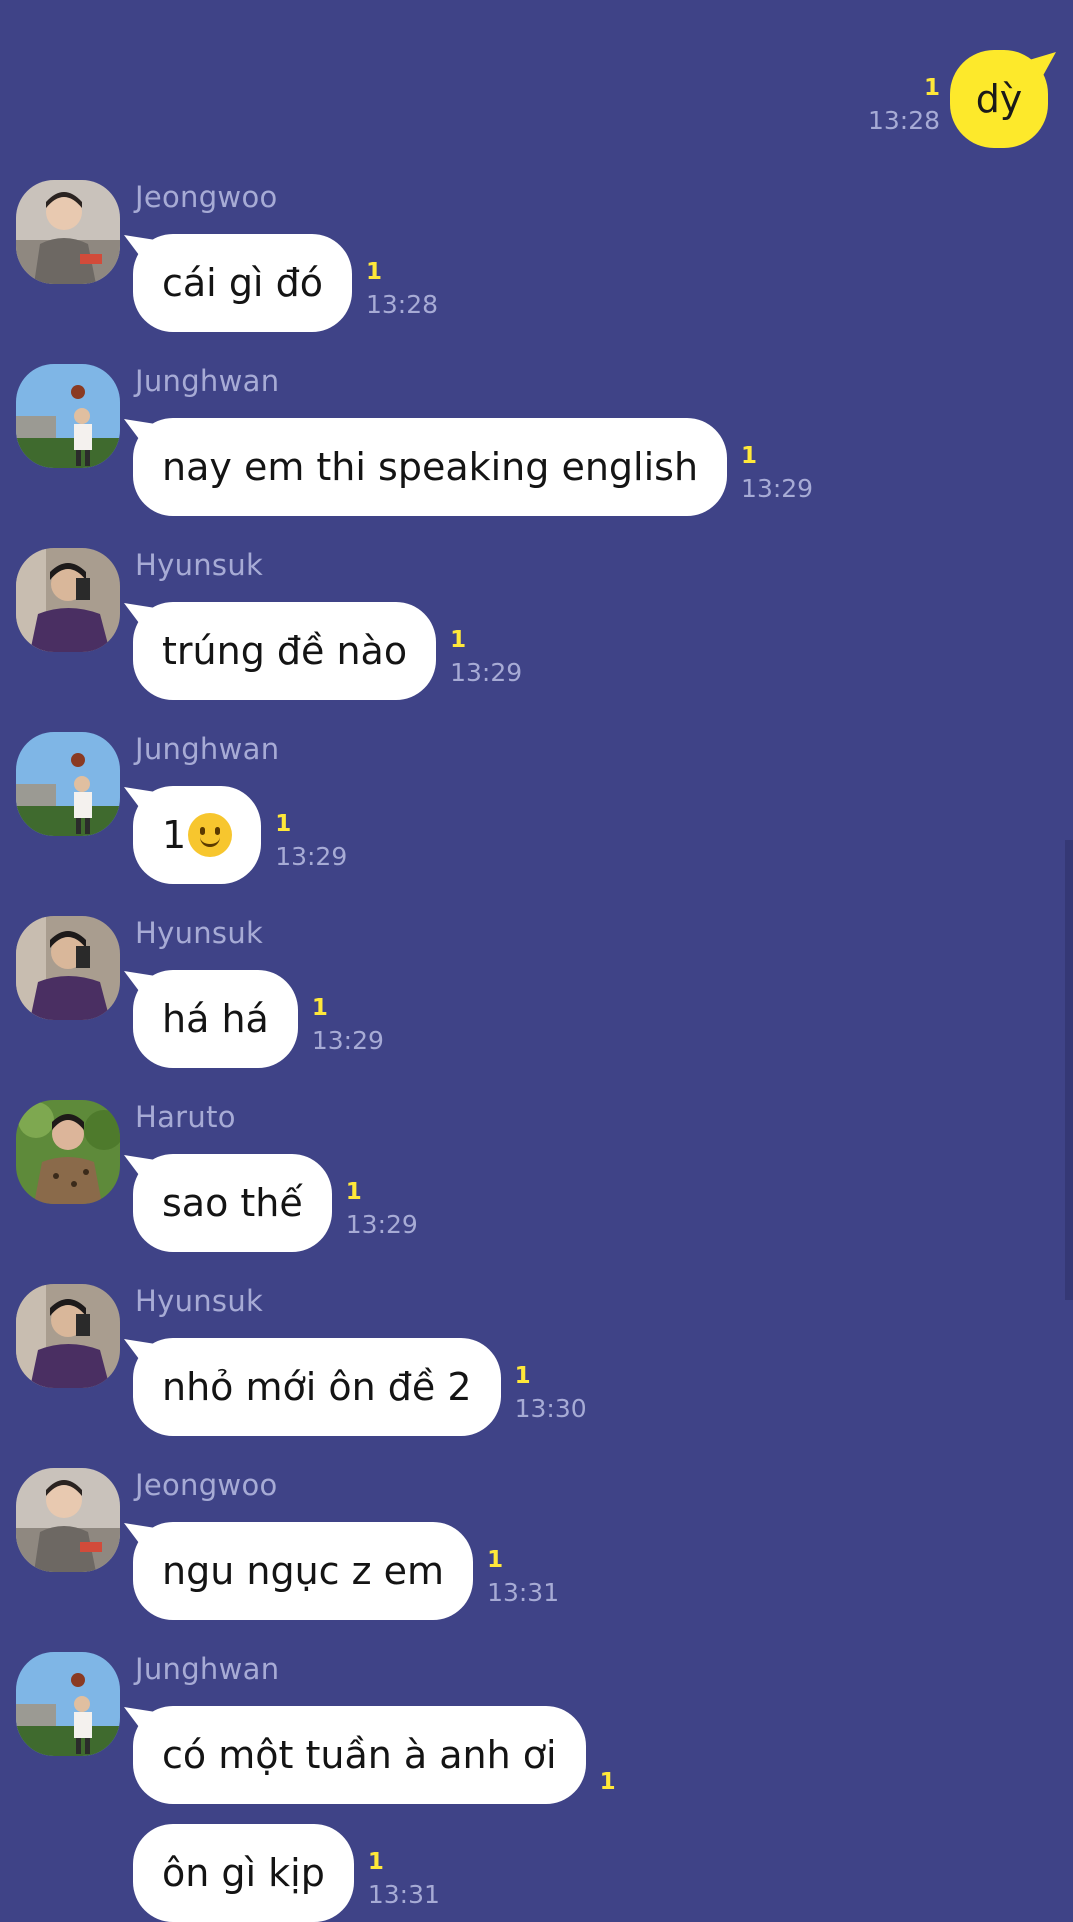  Describe the element at coordinates (536, 100) in the screenshot. I see `outgoing-message: 1 13:28 dỳ` at that location.